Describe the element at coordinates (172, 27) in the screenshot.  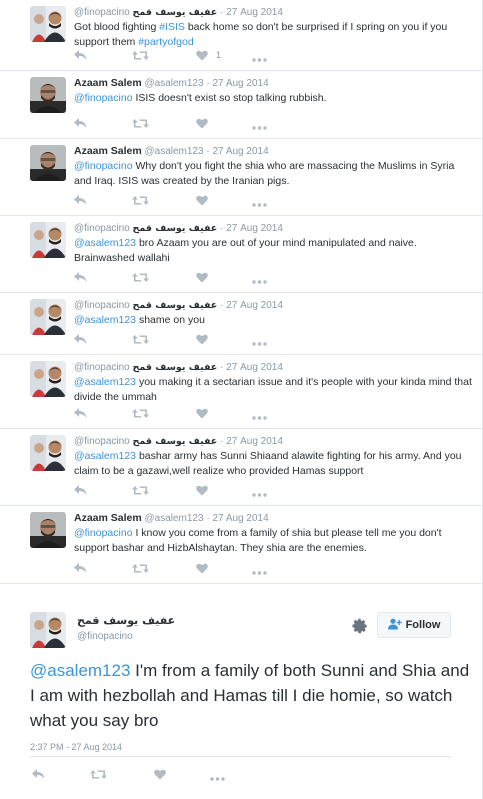
I see `hashtag-link: #ISIS` at that location.